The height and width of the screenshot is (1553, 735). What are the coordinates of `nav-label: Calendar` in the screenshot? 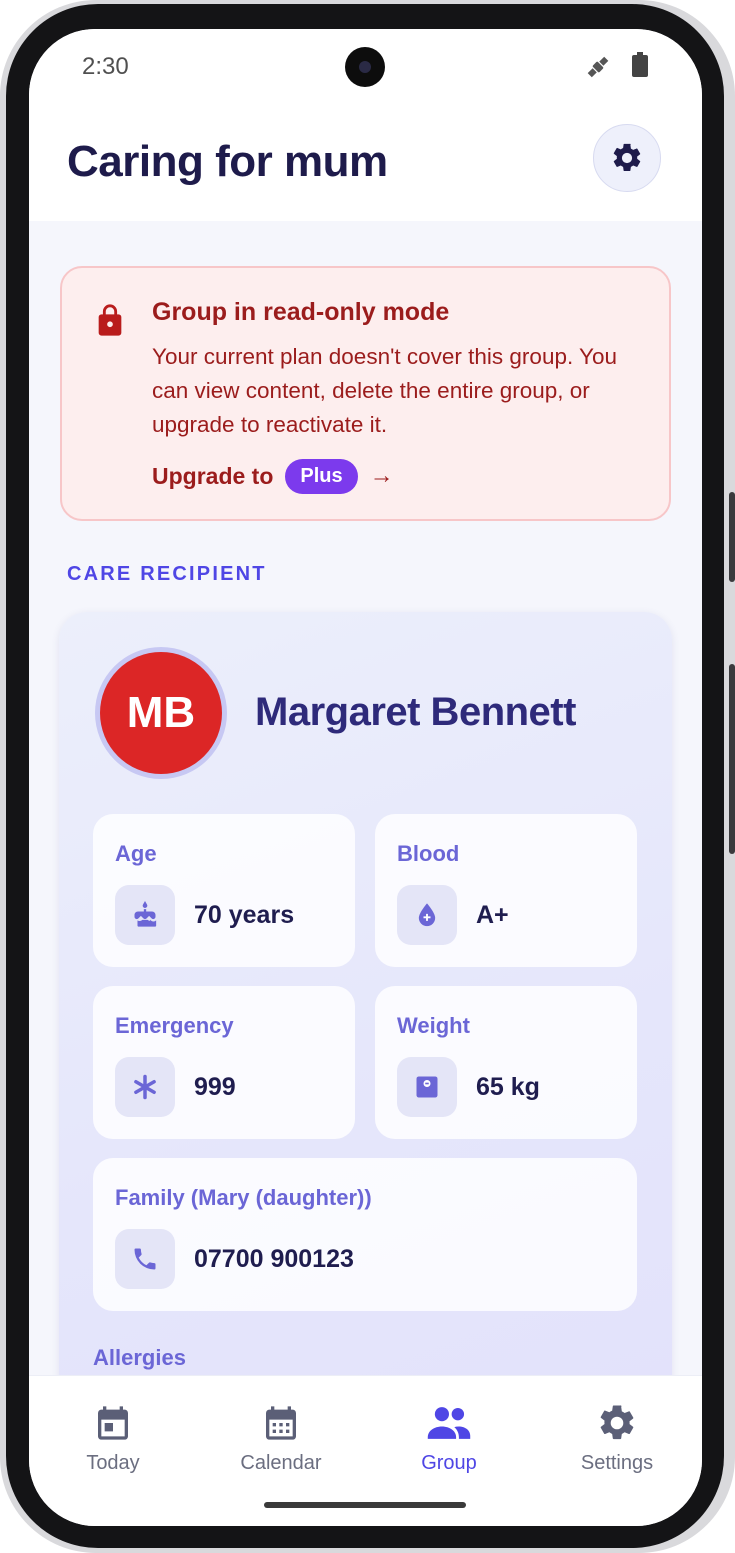 It's located at (281, 1463).